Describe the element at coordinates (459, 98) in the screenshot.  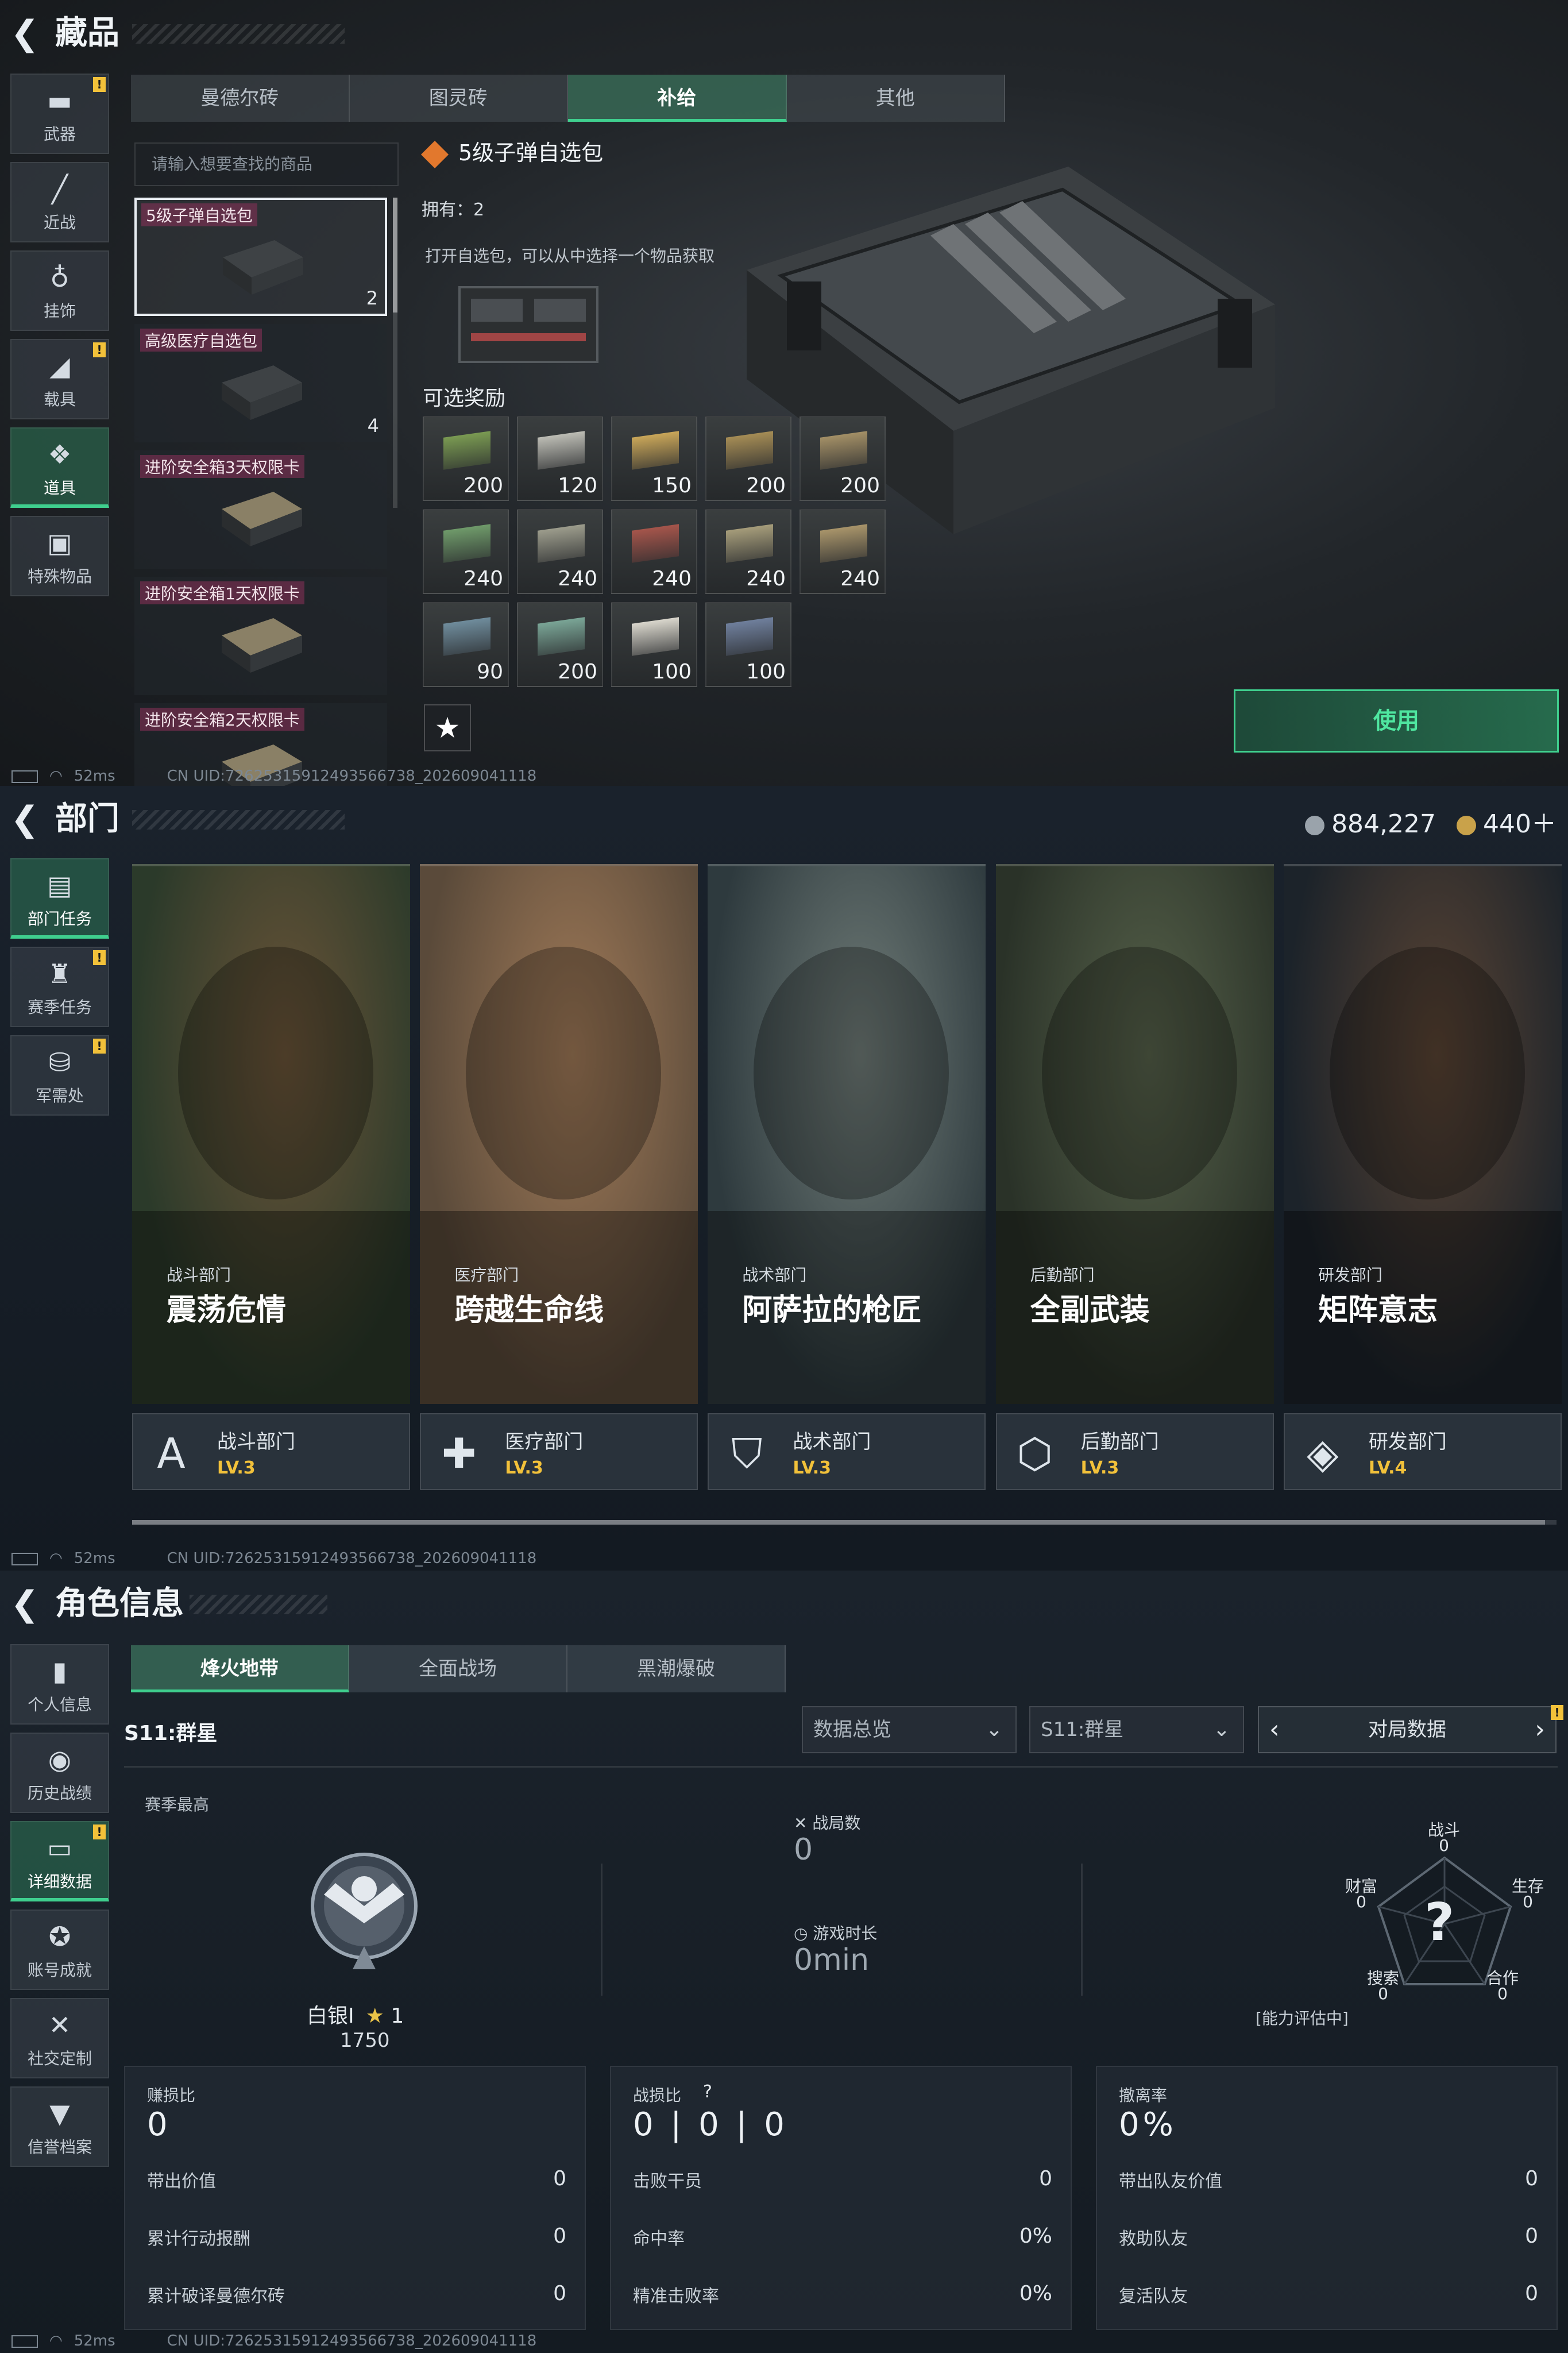
I see `tab-1: 图灵砖` at that location.